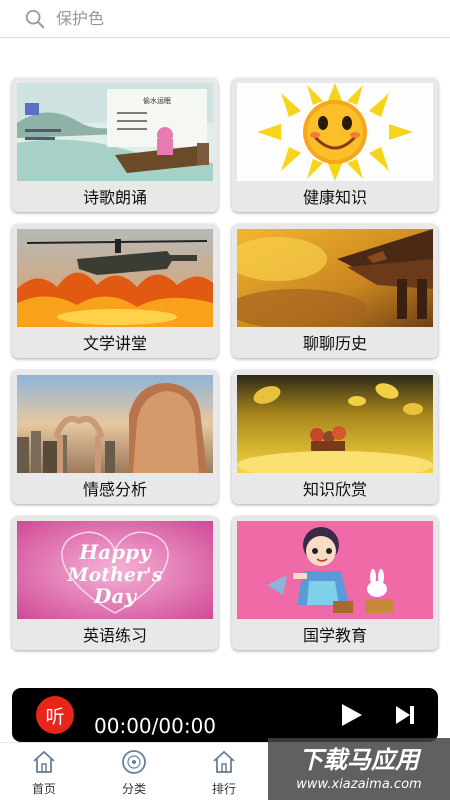 This screenshot has width=450, height=800. I want to click on watermark-logo: 下载马应用 www.xiazaima.com, so click(359, 769).